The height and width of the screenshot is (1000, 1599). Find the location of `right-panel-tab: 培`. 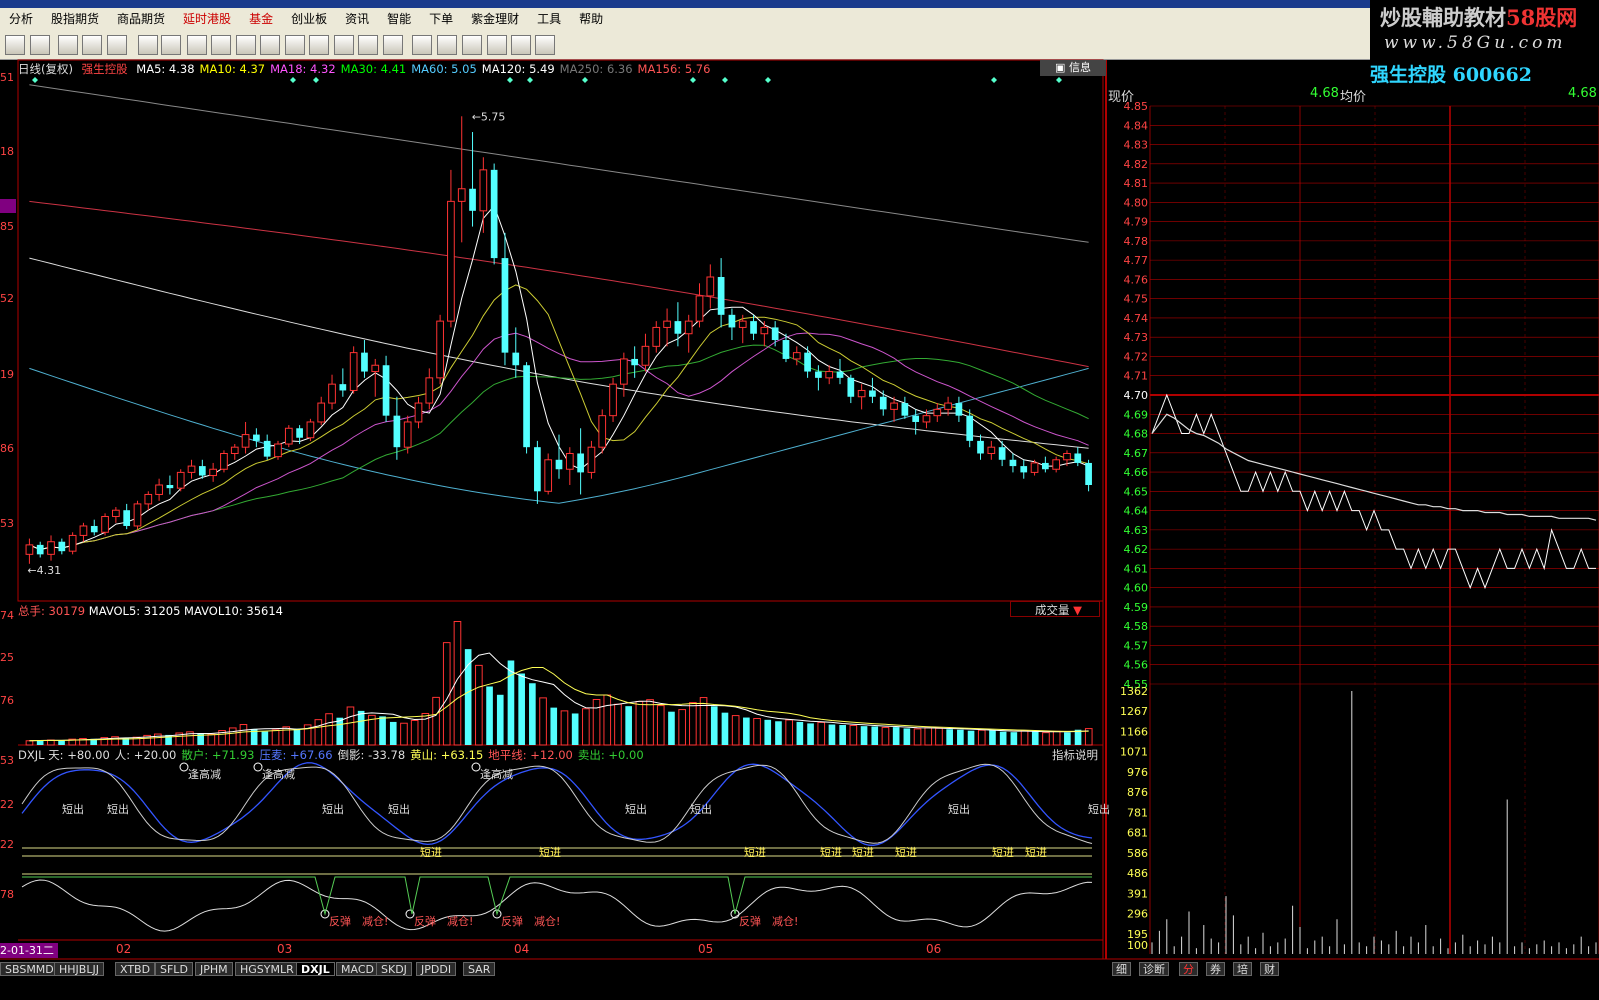

right-panel-tab: 培 is located at coordinates (1242, 969).